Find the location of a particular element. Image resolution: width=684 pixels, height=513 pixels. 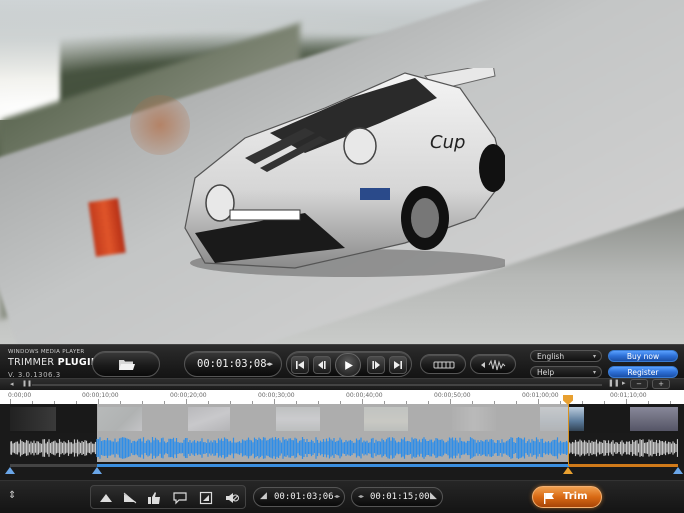

thumbs-up-icon is located at coordinates (154, 498).